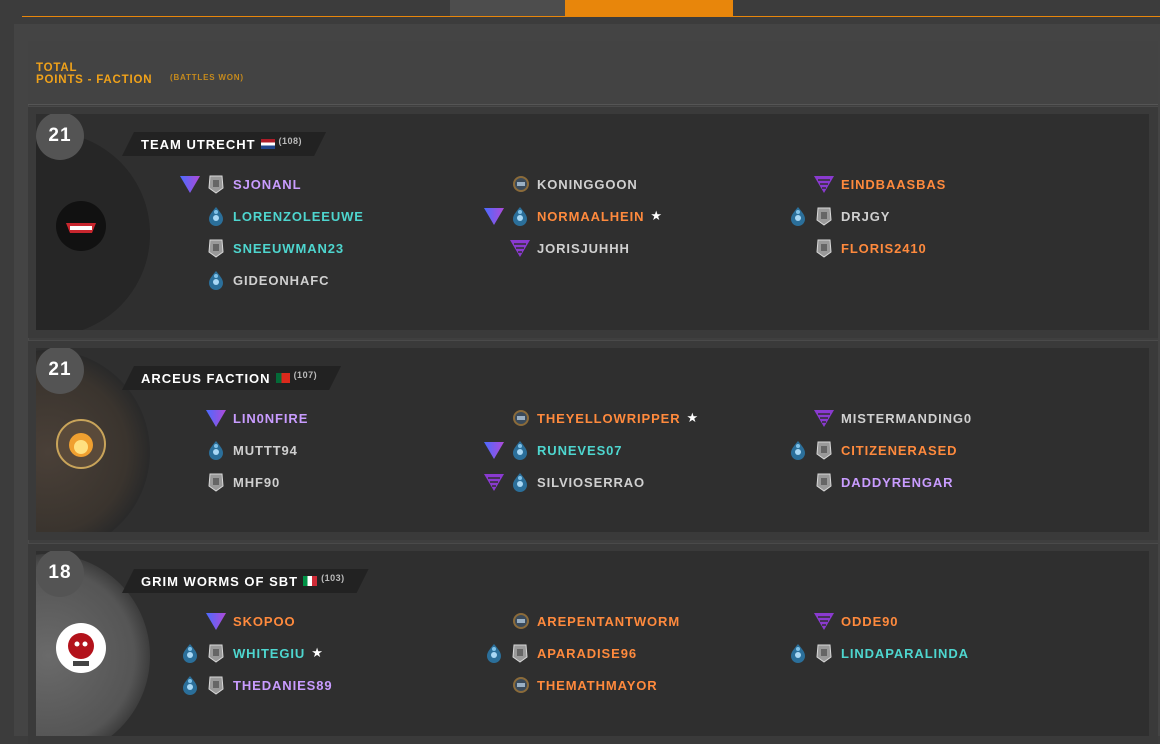  I want to click on player-entry: MHF90, so click(244, 482).